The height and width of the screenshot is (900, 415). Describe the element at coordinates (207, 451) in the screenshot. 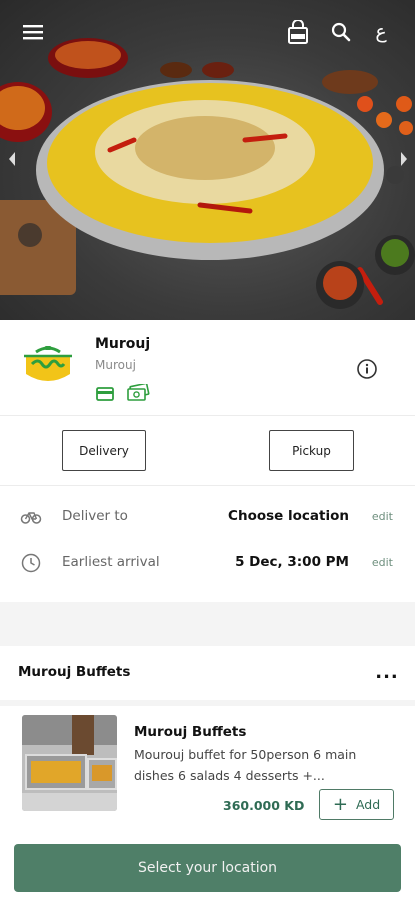

I see `order-mode-selector: Delivery Pickup` at that location.